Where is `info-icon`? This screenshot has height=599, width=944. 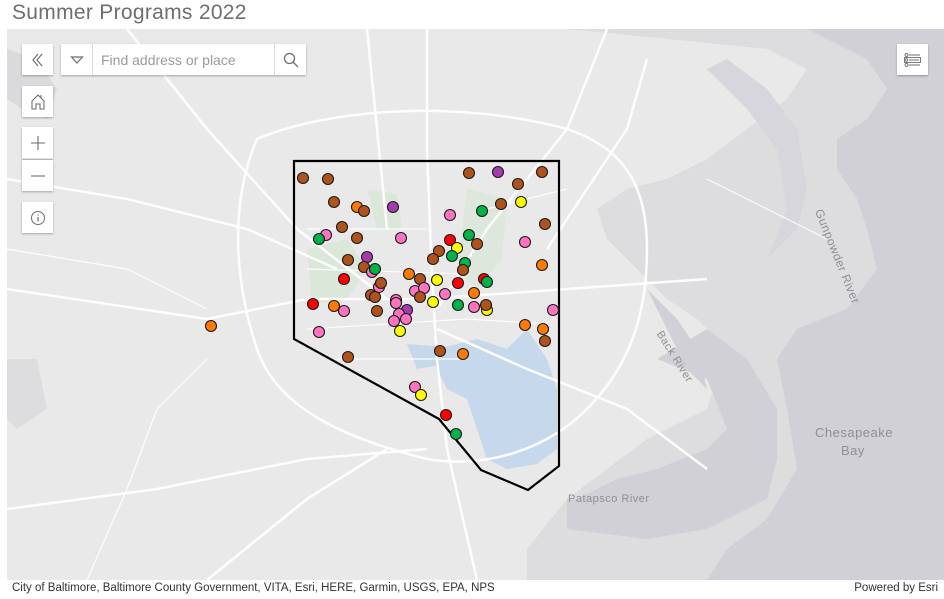 info-icon is located at coordinates (37, 217).